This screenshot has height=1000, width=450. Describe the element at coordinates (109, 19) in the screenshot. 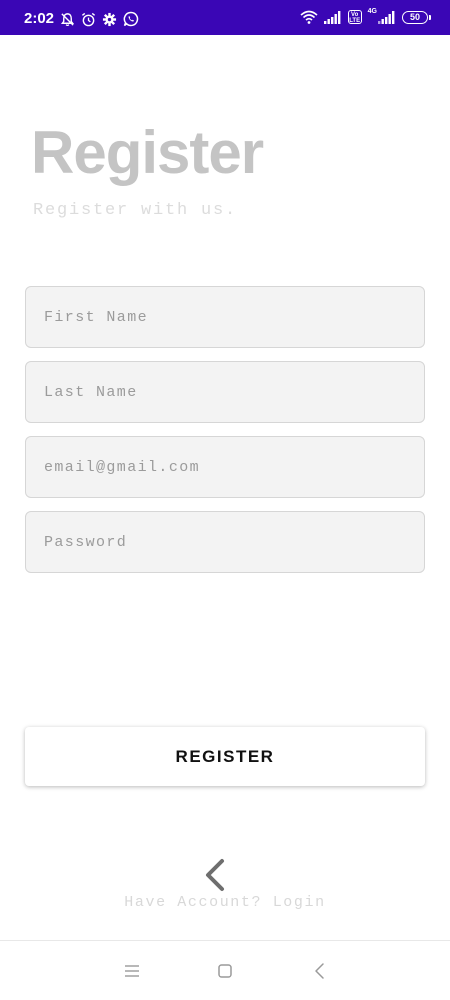

I see `gear-icon` at that location.